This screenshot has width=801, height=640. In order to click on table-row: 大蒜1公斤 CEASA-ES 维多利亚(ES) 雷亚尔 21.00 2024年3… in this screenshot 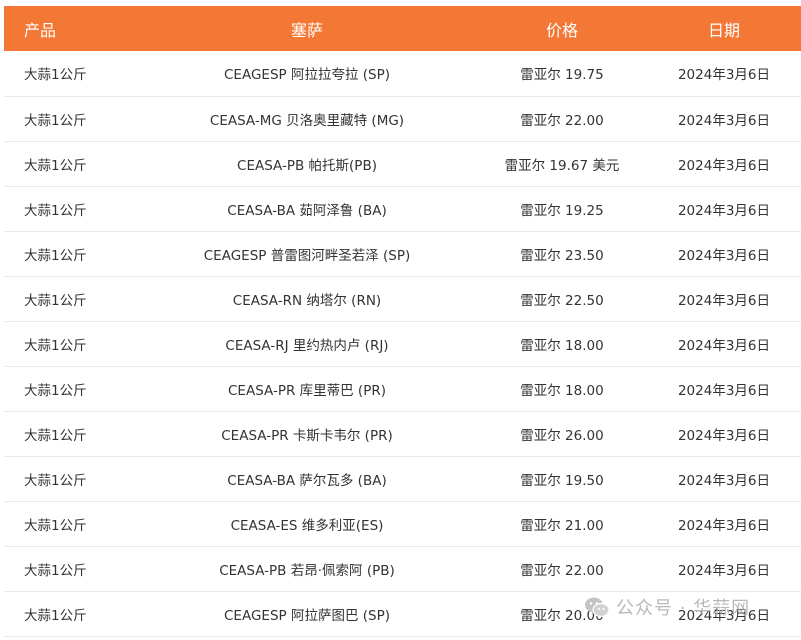, I will do `click(402, 523)`.